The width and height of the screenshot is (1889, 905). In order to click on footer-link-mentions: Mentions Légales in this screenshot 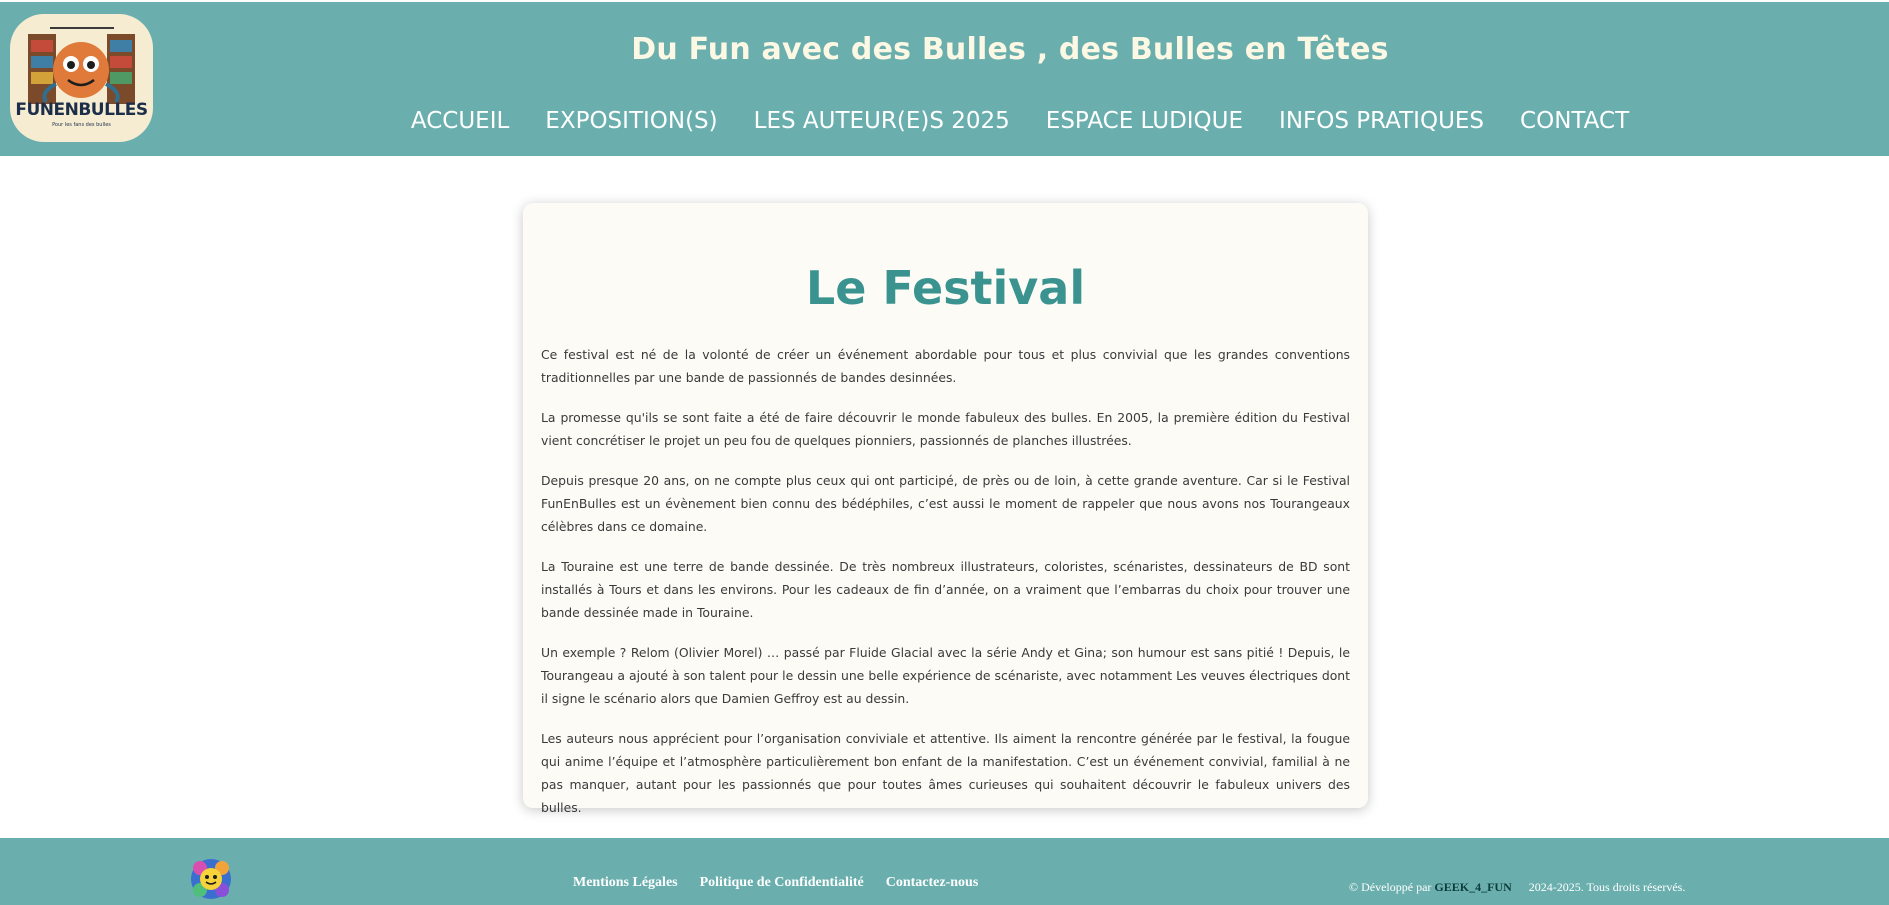, I will do `click(625, 883)`.